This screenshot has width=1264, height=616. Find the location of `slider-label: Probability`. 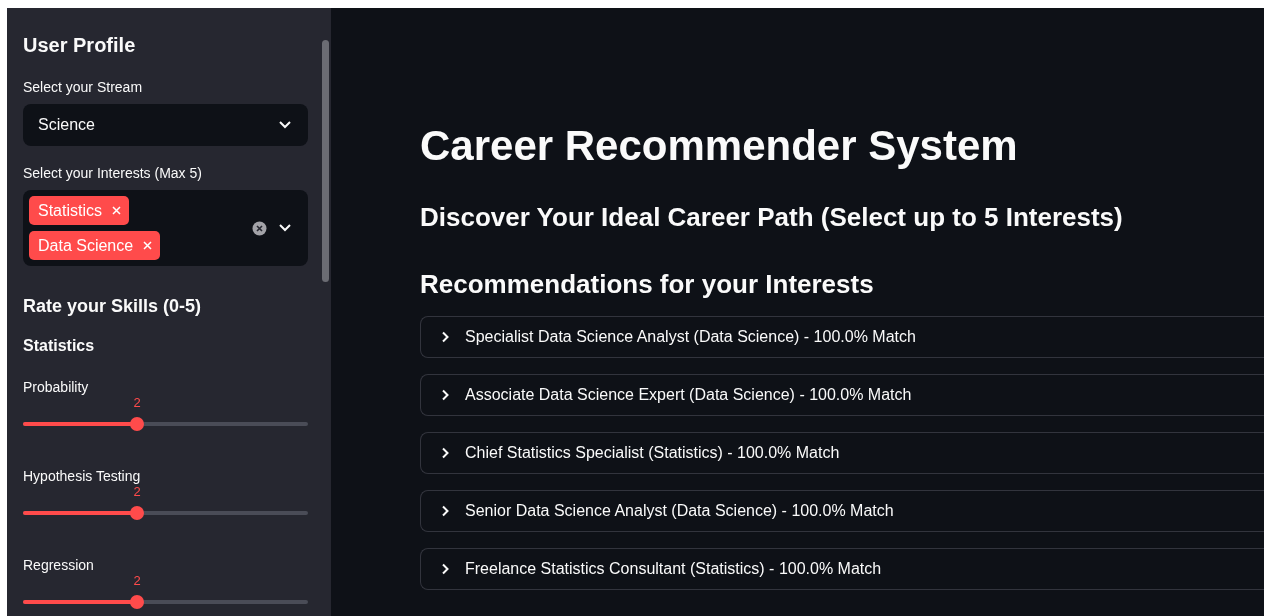

slider-label: Probability is located at coordinates (56, 387).